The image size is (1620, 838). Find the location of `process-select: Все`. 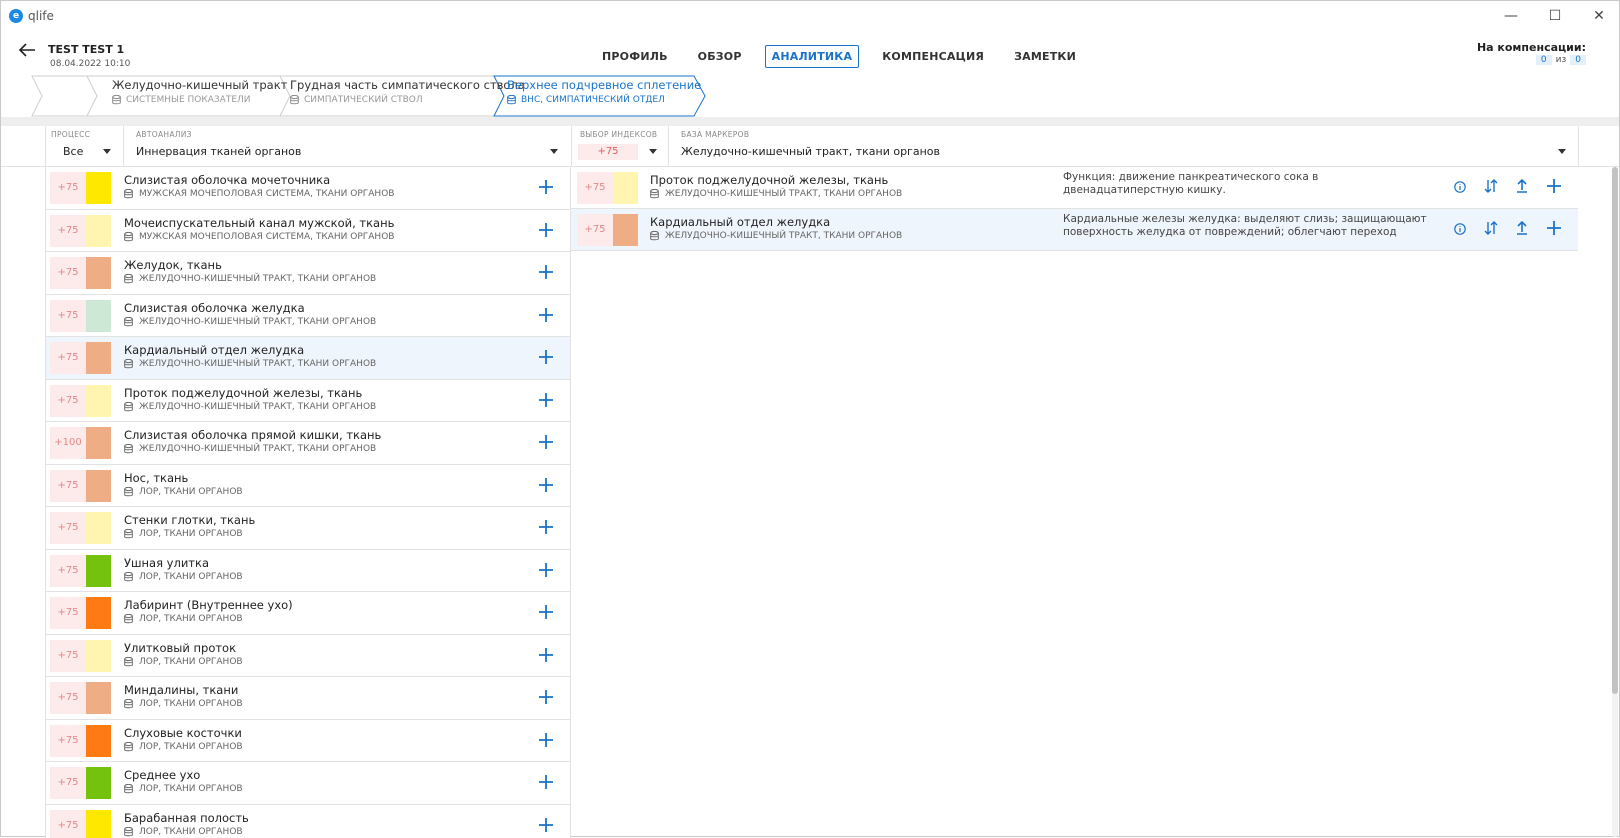

process-select: Все is located at coordinates (83, 152).